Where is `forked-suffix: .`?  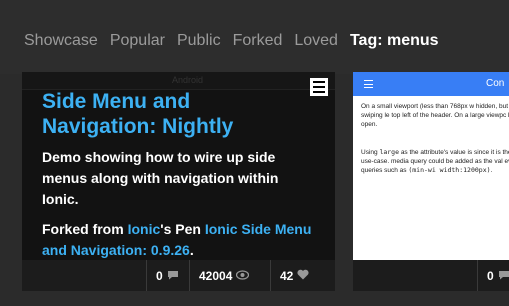
forked-suffix: . is located at coordinates (191, 250).